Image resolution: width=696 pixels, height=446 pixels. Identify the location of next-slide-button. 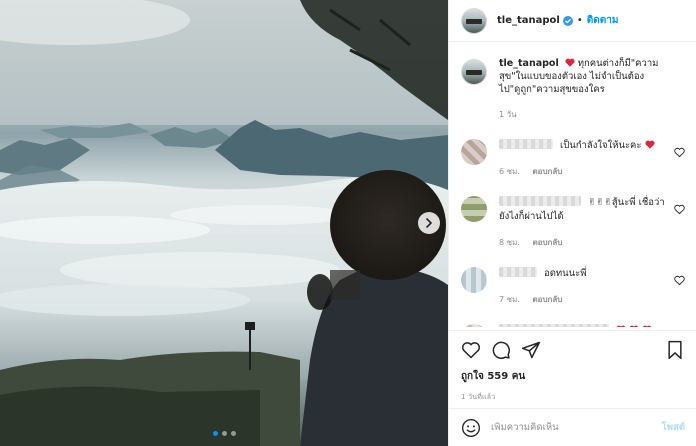
(429, 223).